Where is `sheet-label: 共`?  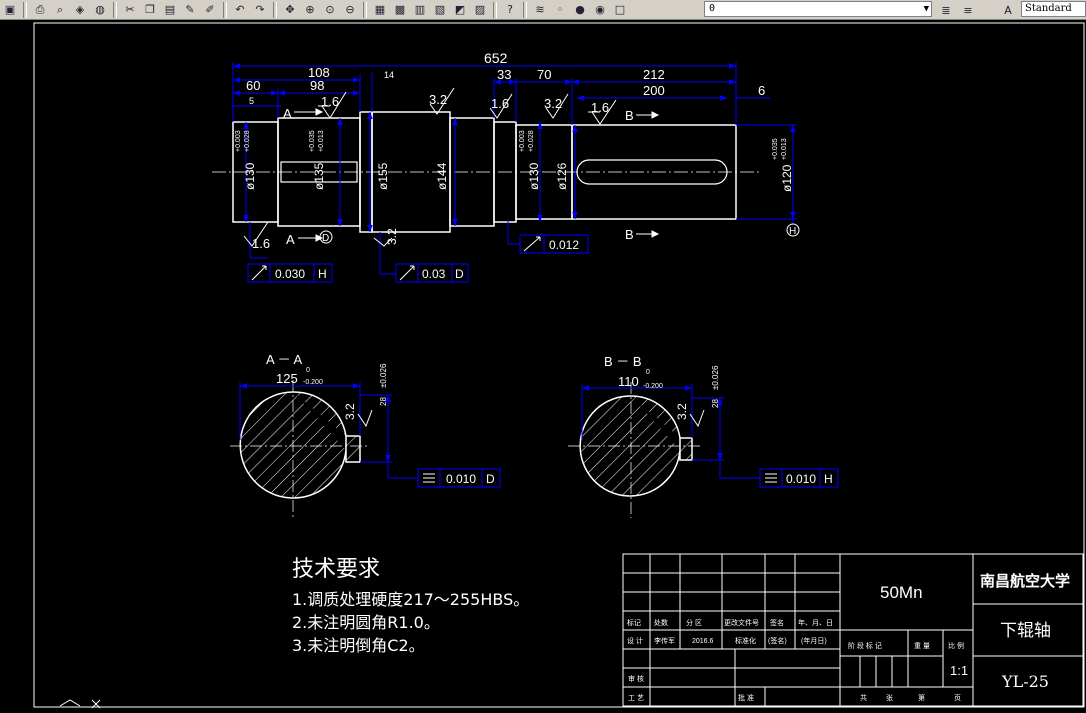
sheet-label: 共 is located at coordinates (863, 697).